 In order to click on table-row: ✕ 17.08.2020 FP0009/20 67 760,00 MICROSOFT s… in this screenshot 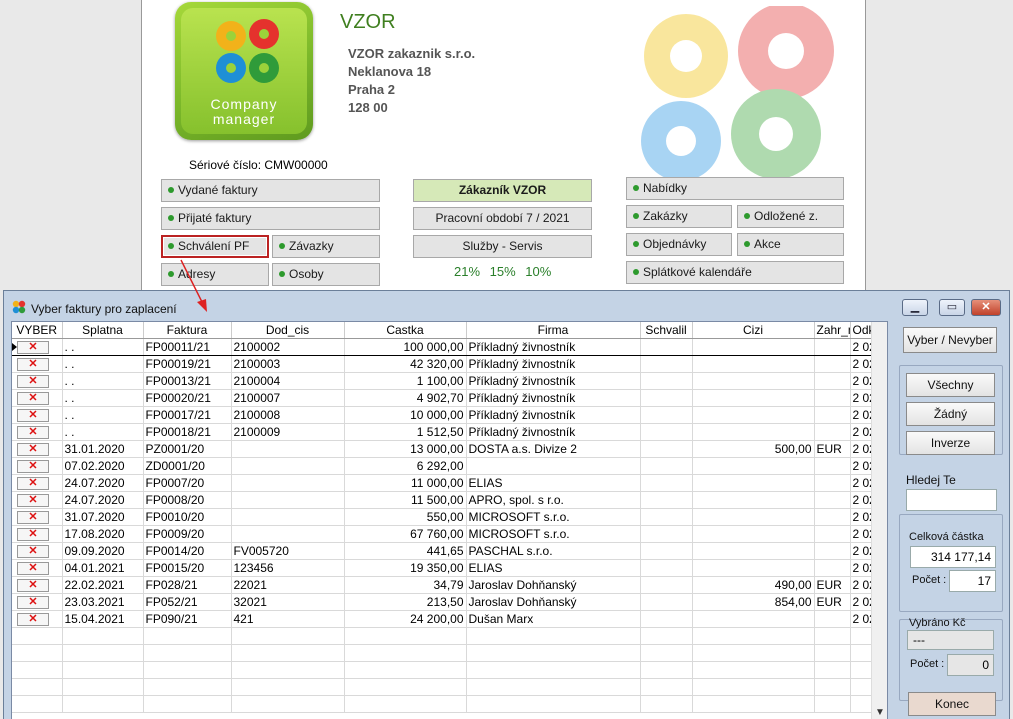, I will do `click(442, 534)`.